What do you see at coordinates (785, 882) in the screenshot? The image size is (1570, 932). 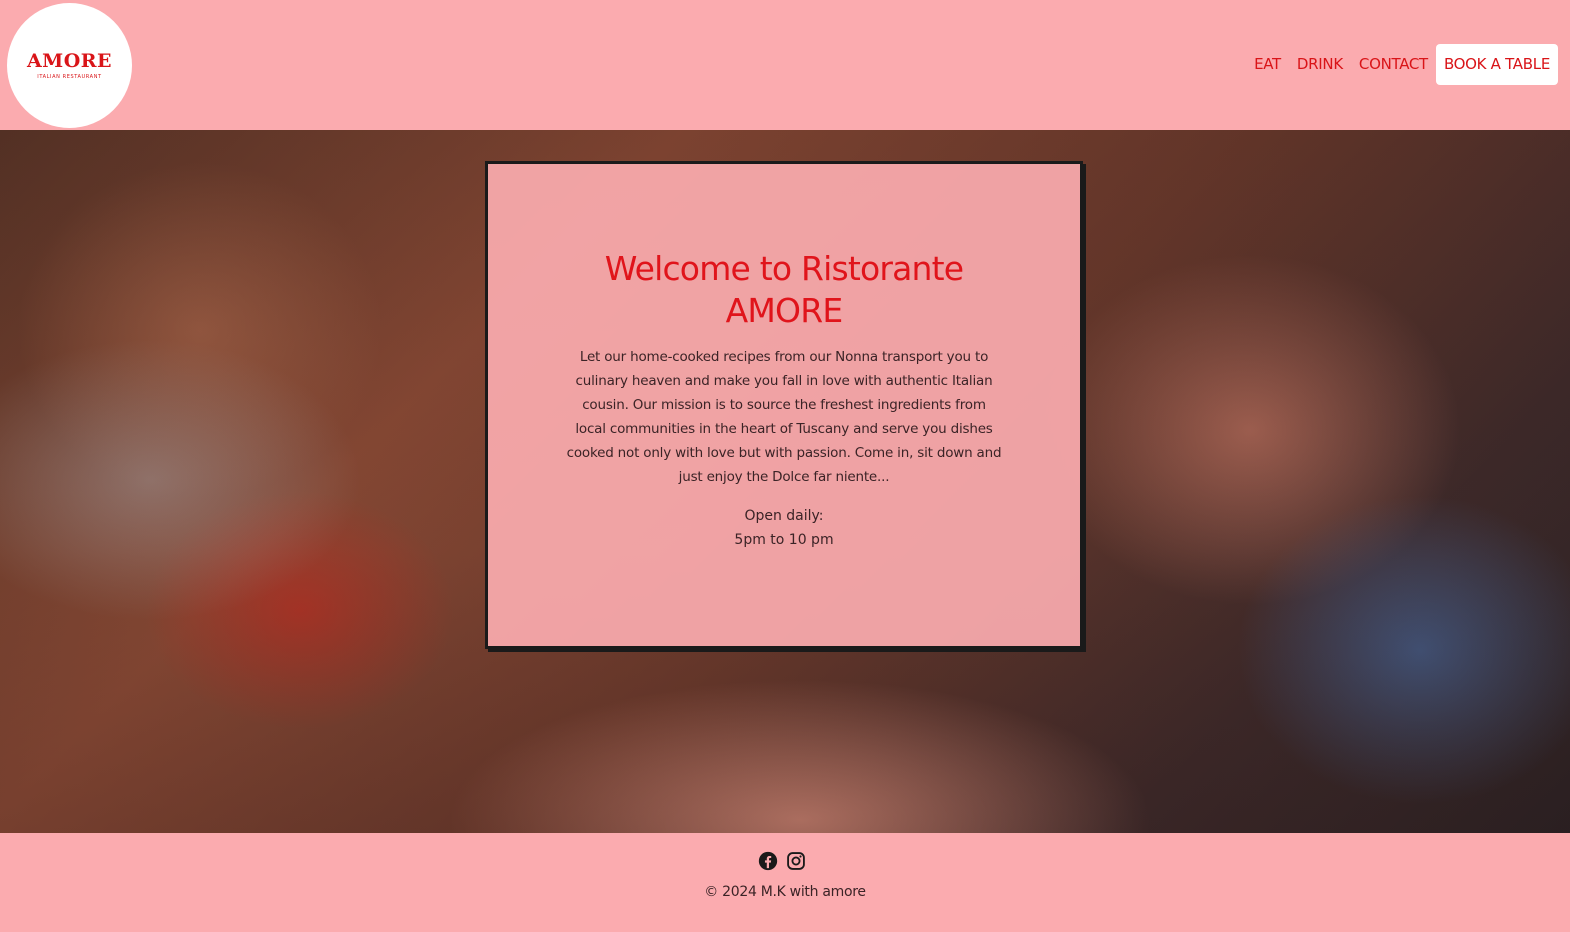 I see `site-footer: © 2024 M.K with amore` at bounding box center [785, 882].